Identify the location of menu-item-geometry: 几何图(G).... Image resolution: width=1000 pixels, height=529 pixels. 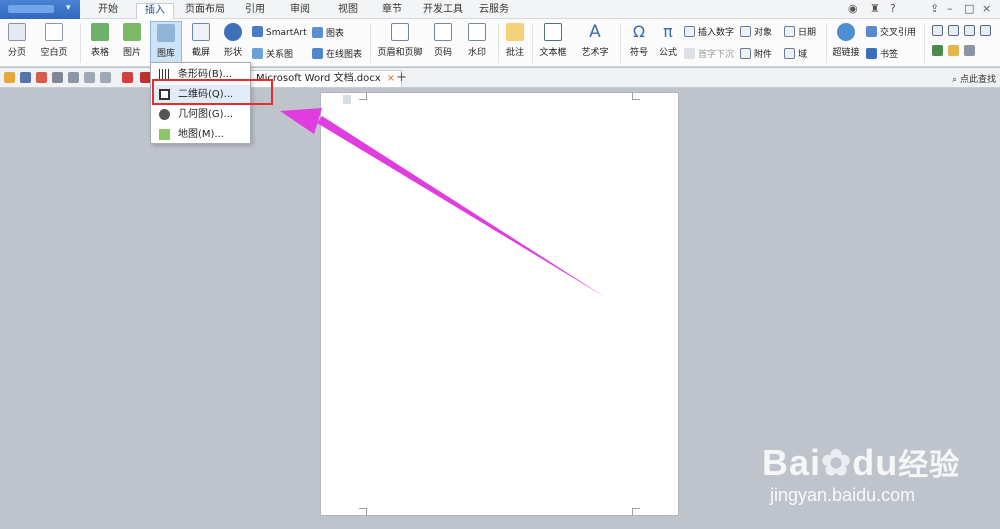
(201, 114).